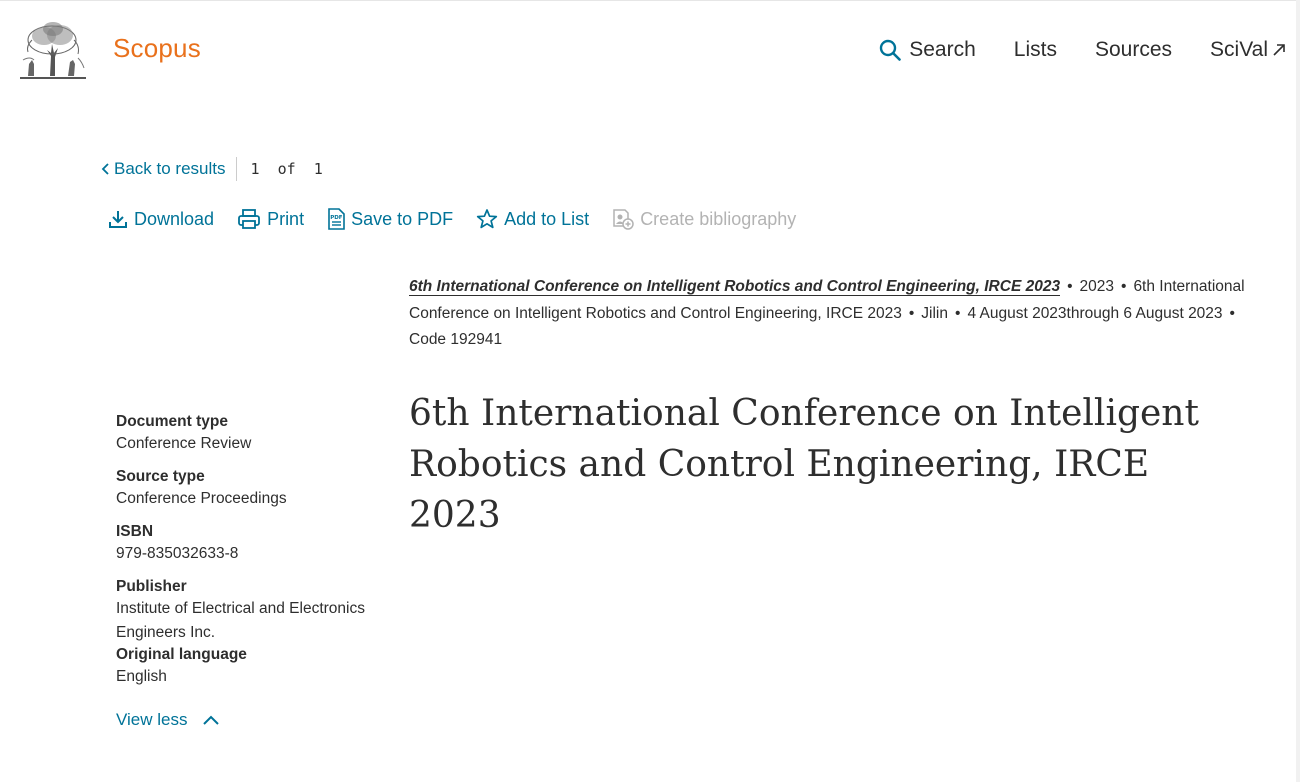 This screenshot has height=782, width=1300. Describe the element at coordinates (157, 48) in the screenshot. I see `scopus-brand: Scopus` at that location.